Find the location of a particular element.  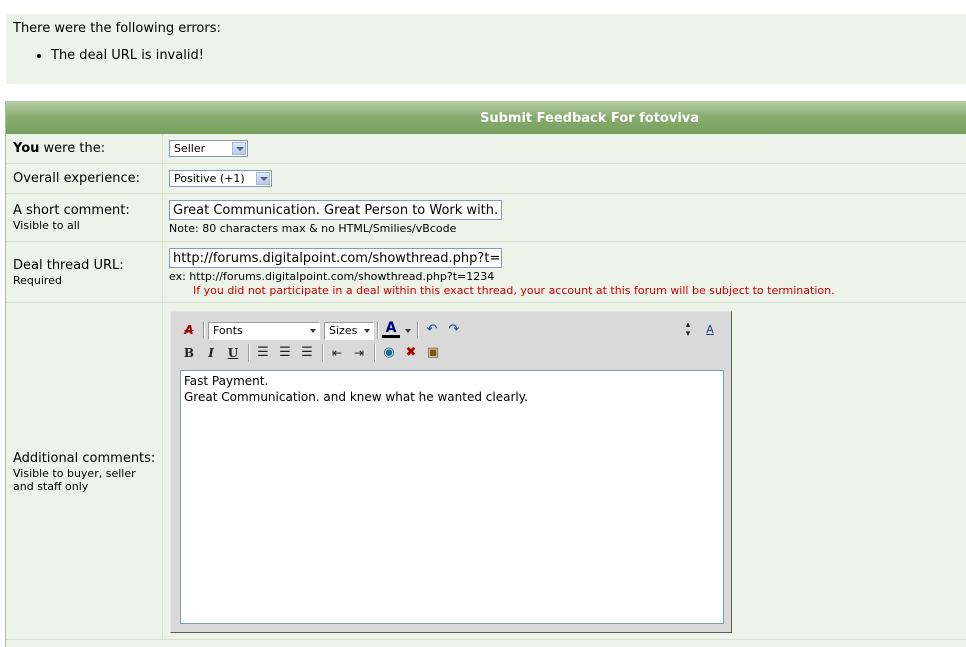

align-center-icon: ☰ is located at coordinates (285, 353).